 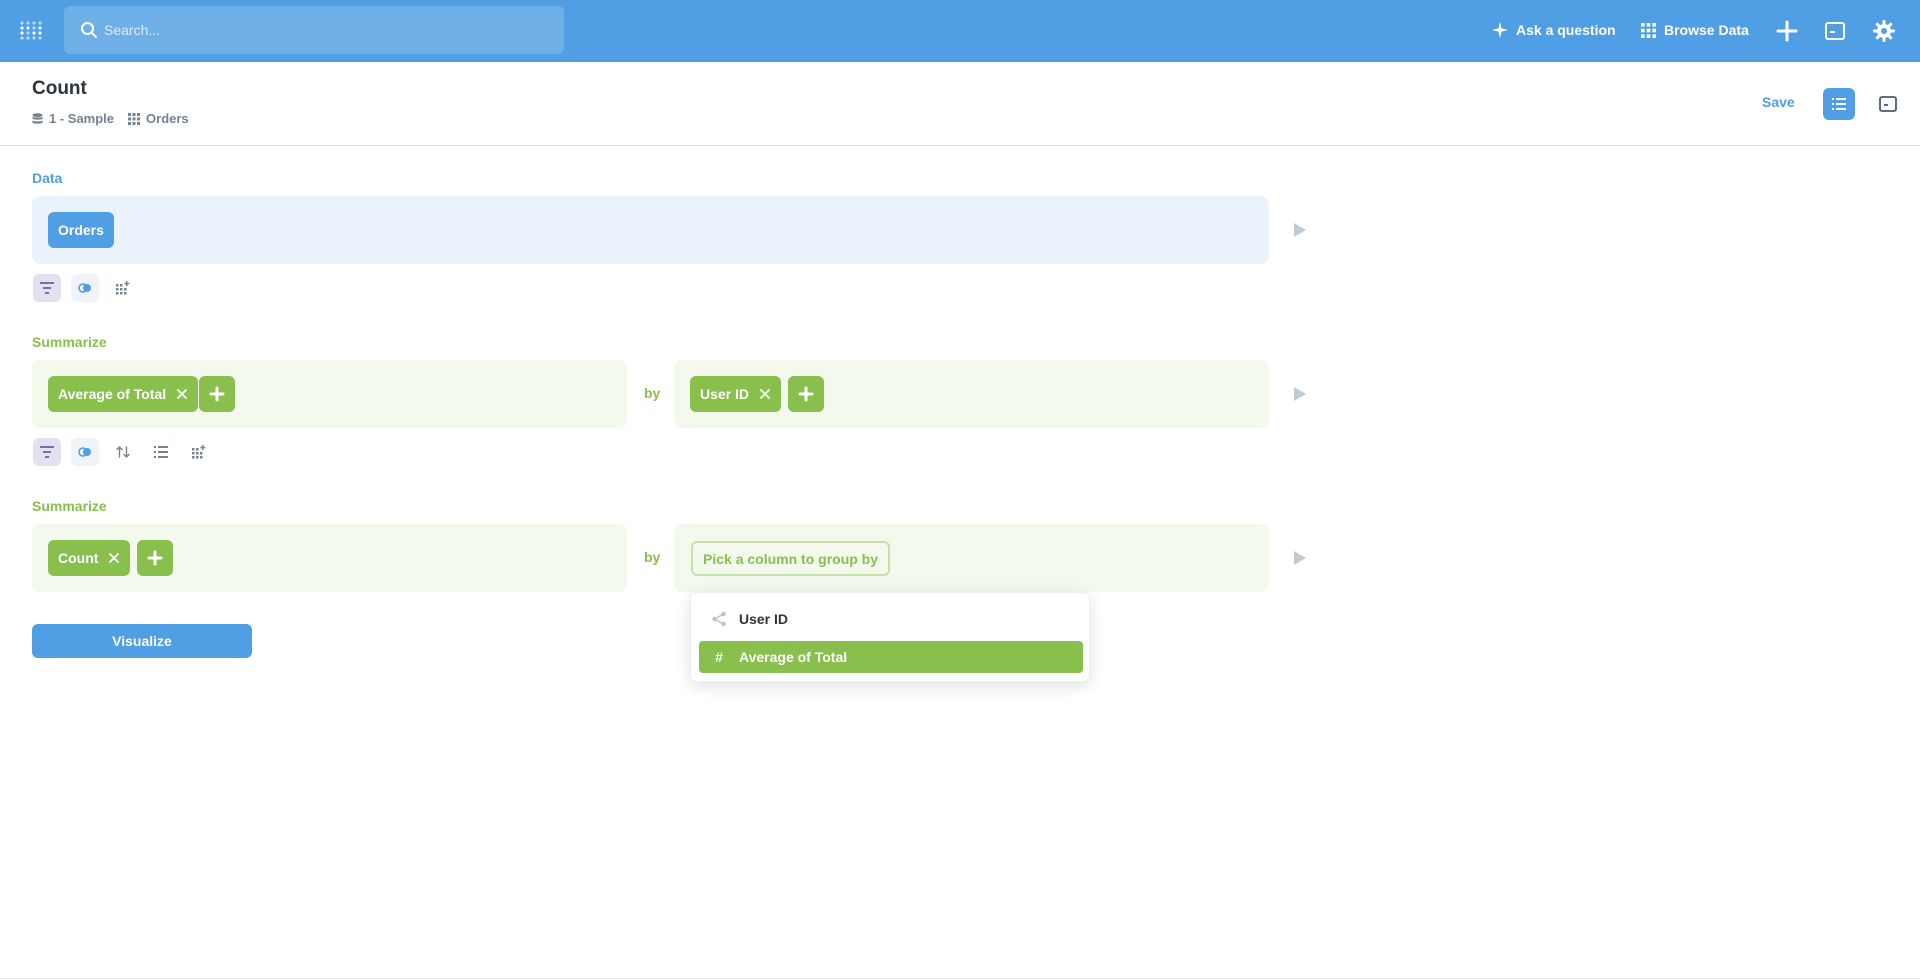 I want to click on summarize-step-label: Summarize, so click(x=69, y=342).